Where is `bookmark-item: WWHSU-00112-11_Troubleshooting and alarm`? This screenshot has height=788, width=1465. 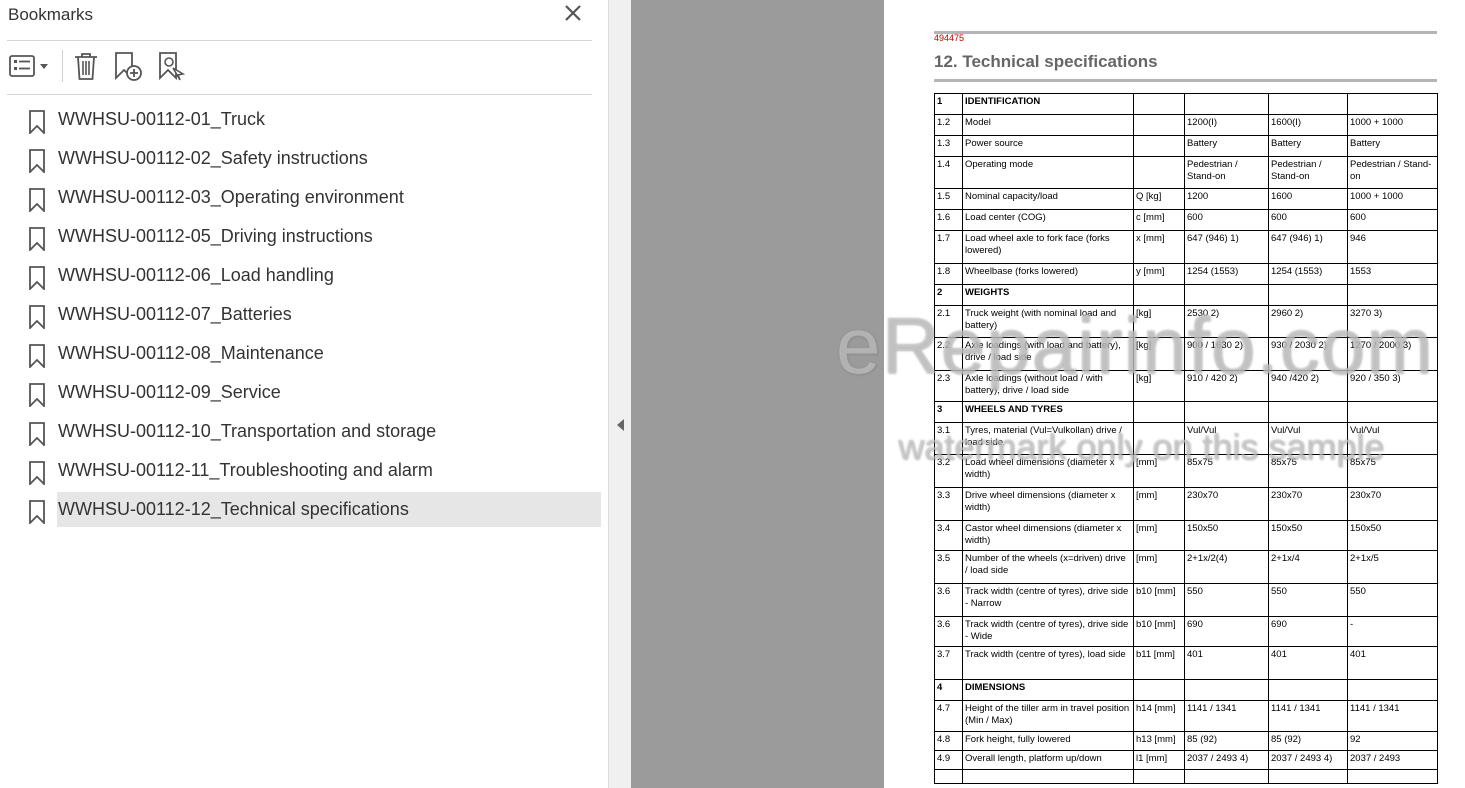 bookmark-item: WWHSU-00112-11_Troubleshooting and alarm is located at coordinates (304, 471).